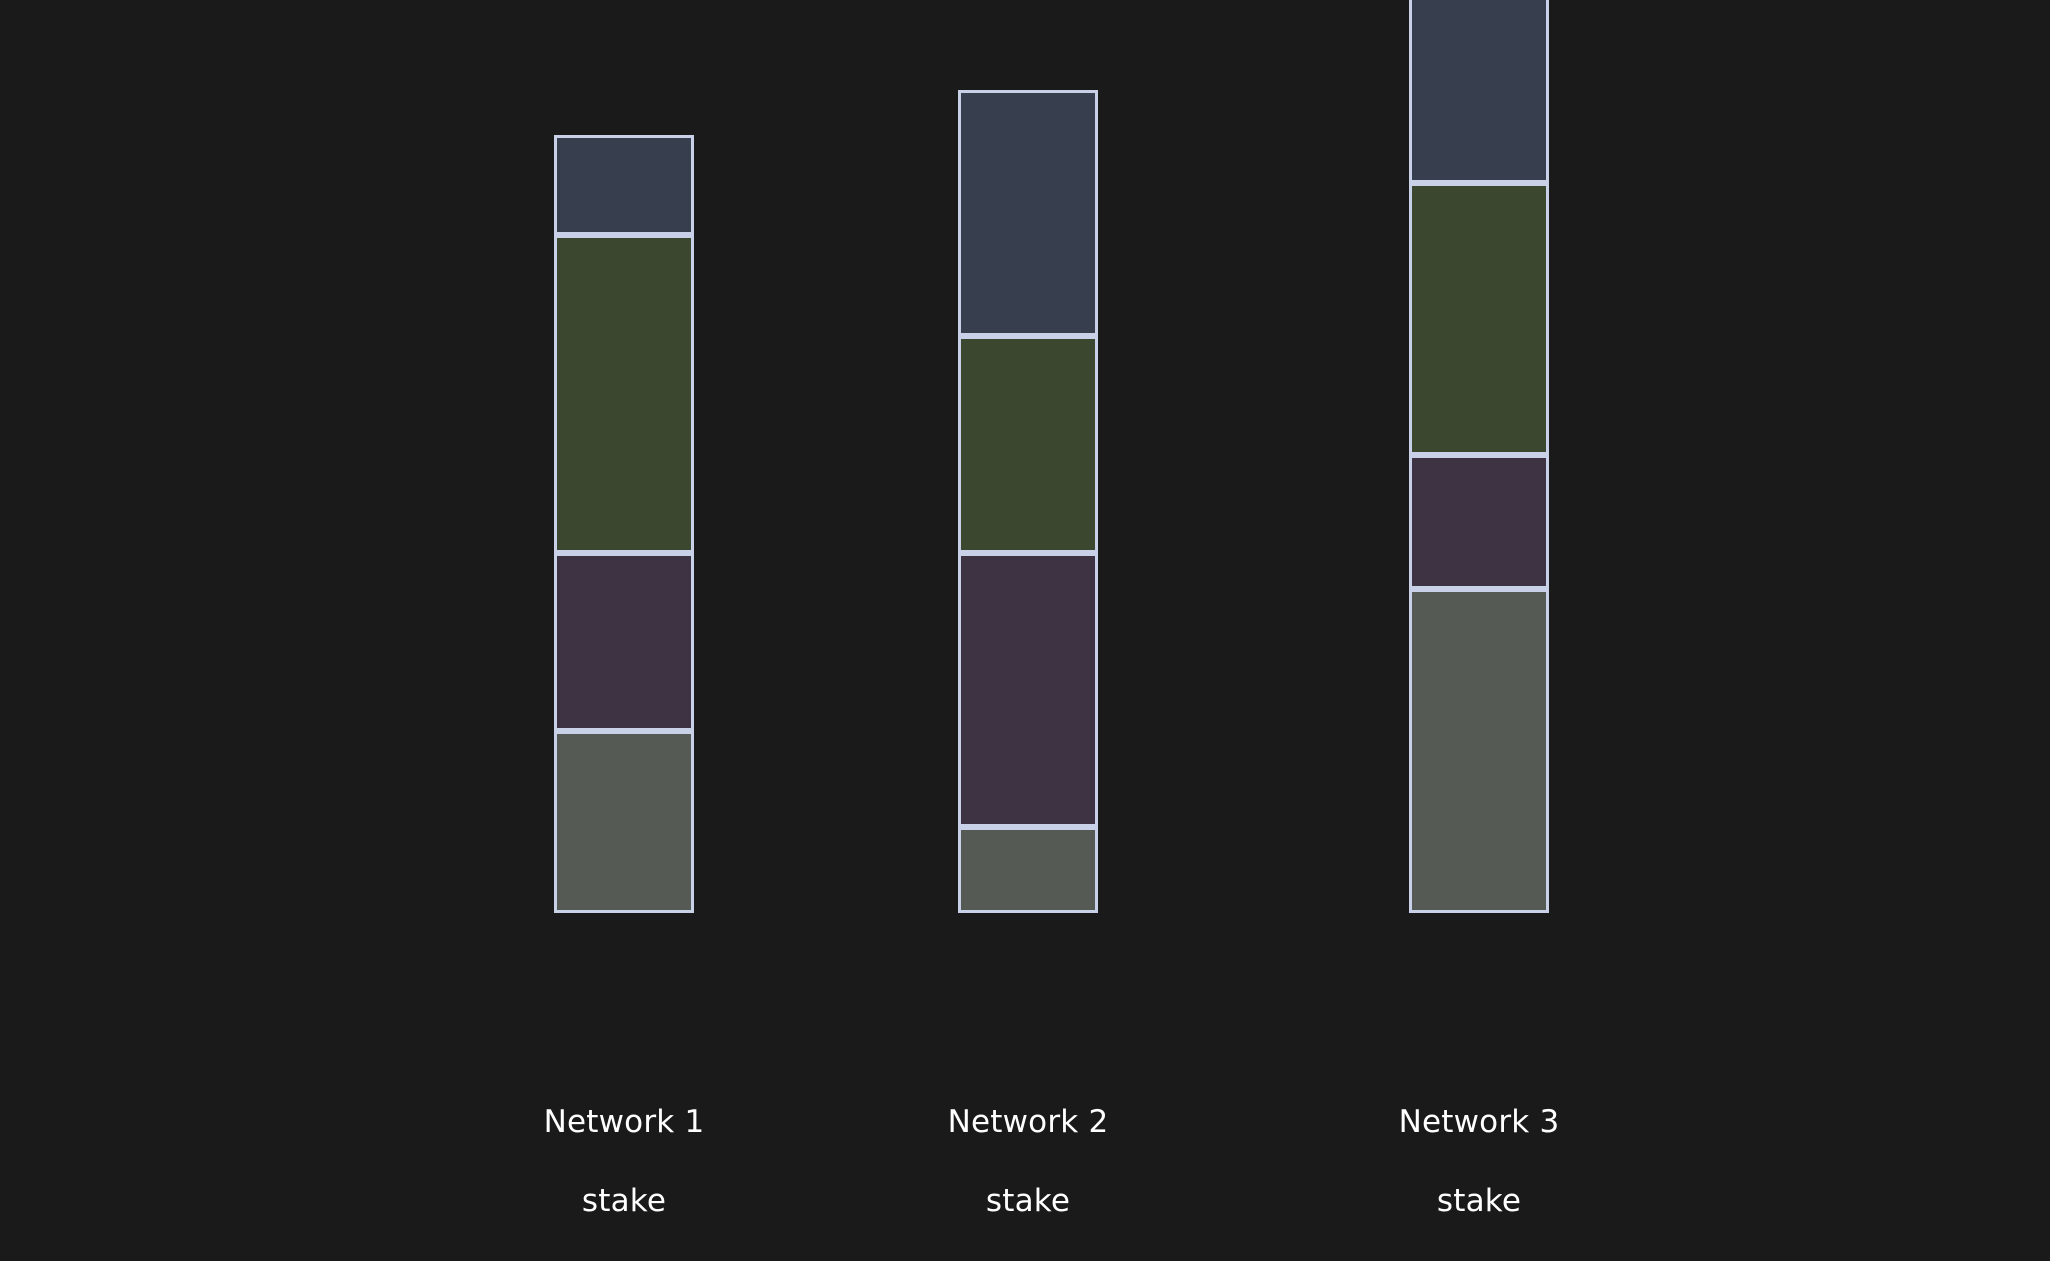 This screenshot has height=1261, width=2050. Describe the element at coordinates (1028, 1162) in the screenshot. I see `x-axis-label-network-2: Network 2 stake` at that location.